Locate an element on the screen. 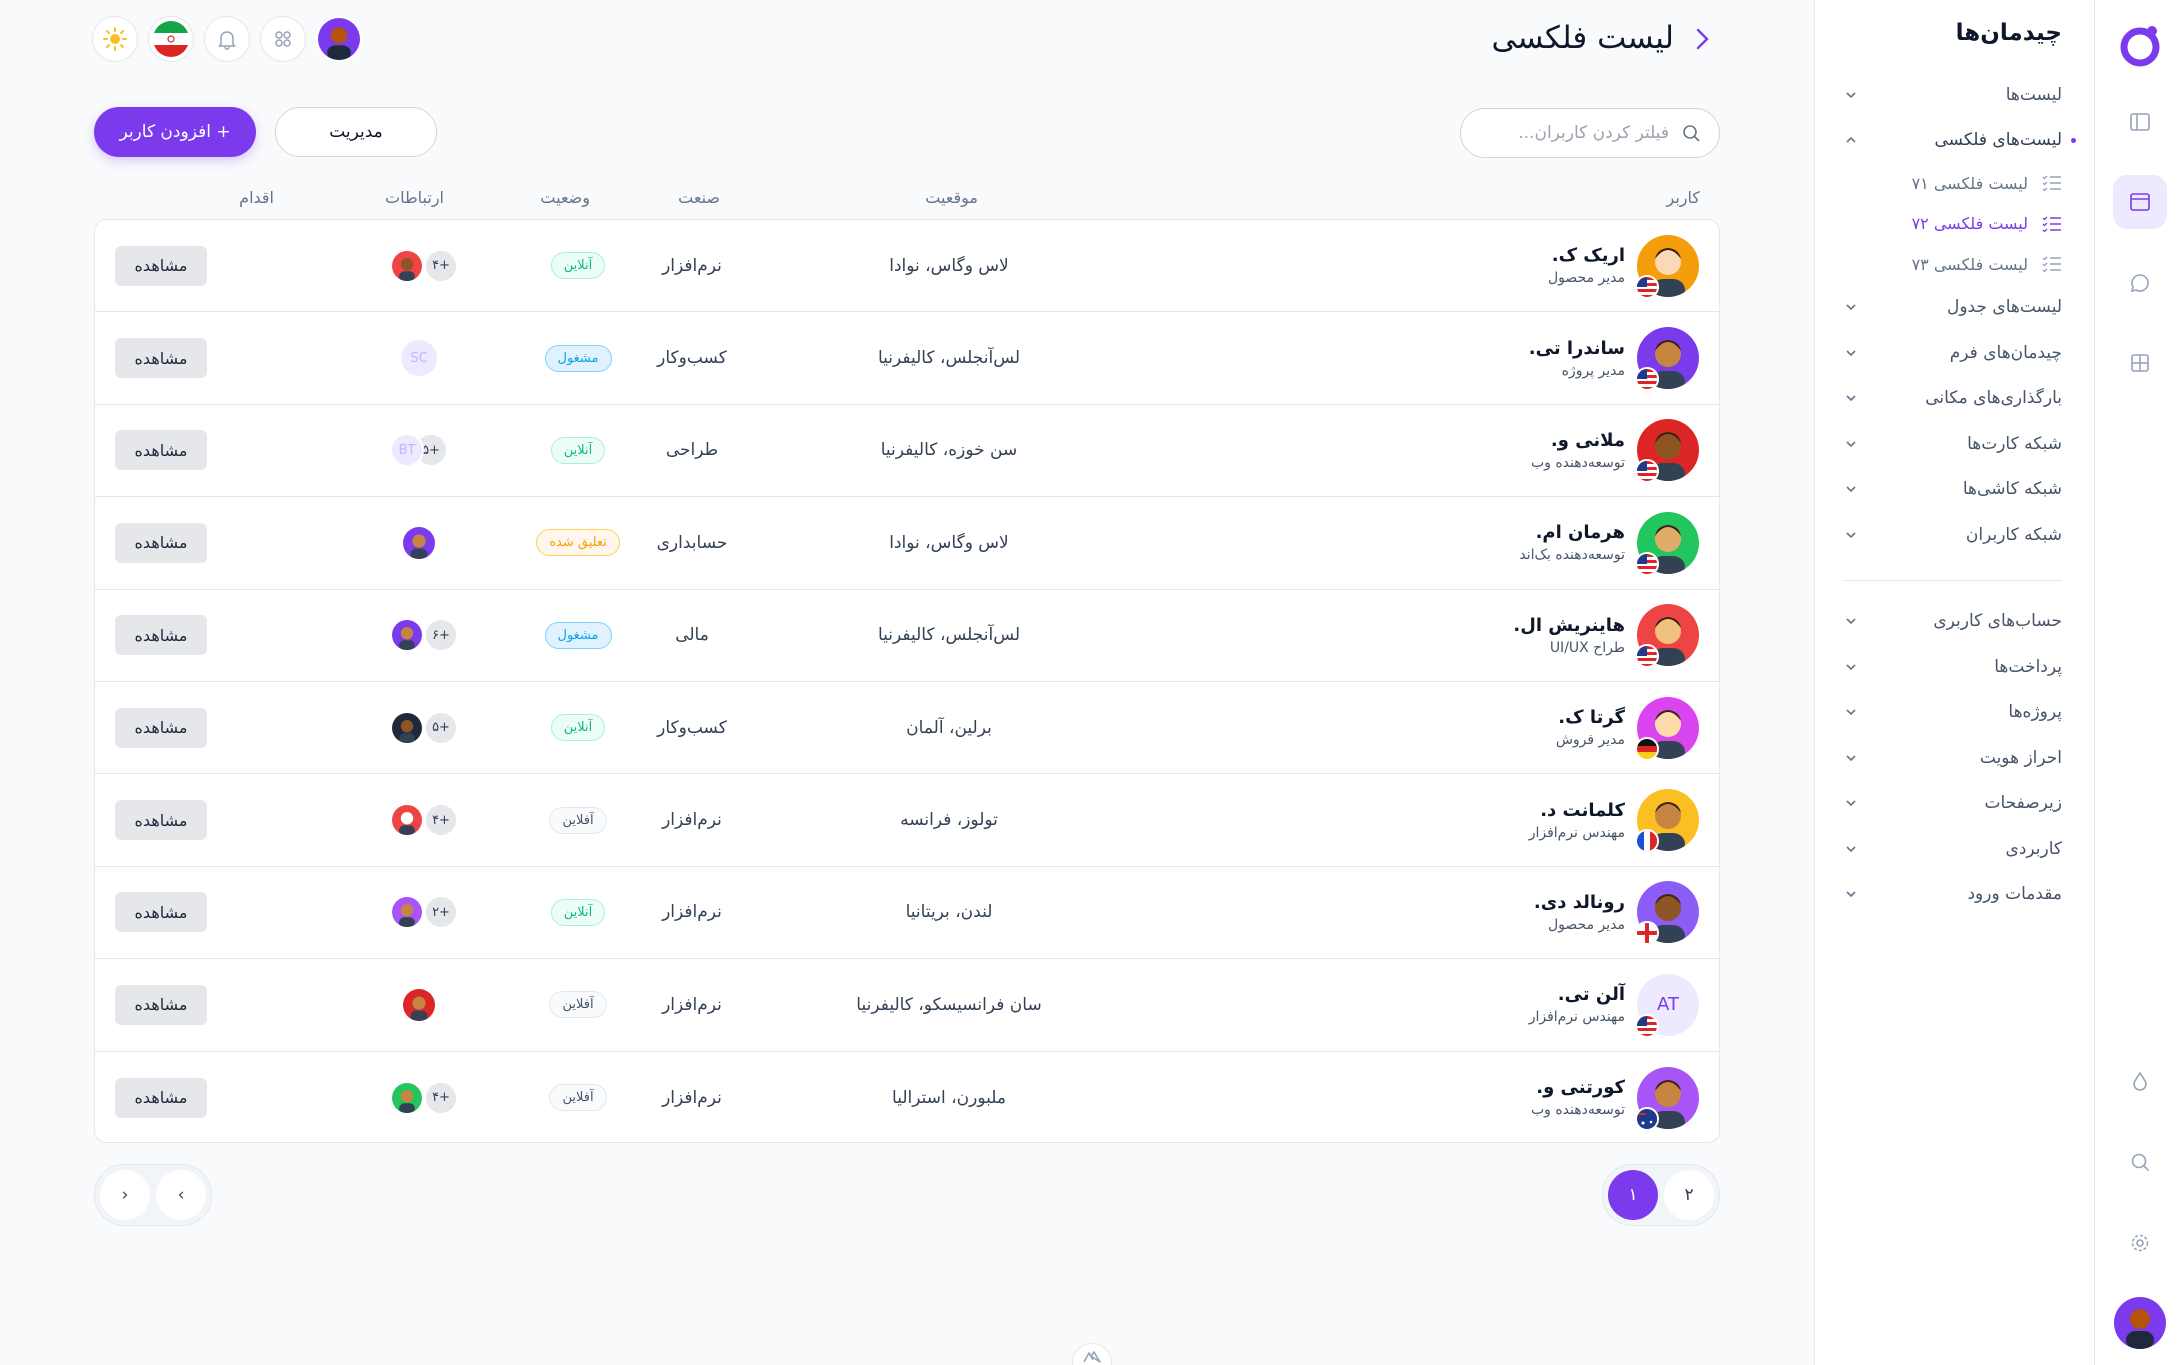 This screenshot has height=1365, width=2184. sidebar-item-card-grid: شبکه کارت‌ها is located at coordinates (1953, 444).